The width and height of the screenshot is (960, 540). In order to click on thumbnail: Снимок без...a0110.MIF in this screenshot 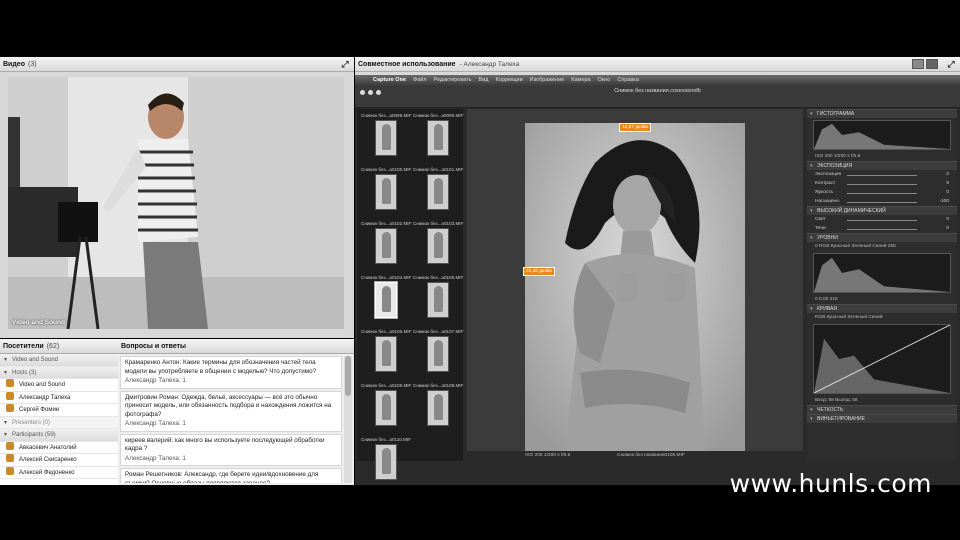, I will do `click(386, 463)`.